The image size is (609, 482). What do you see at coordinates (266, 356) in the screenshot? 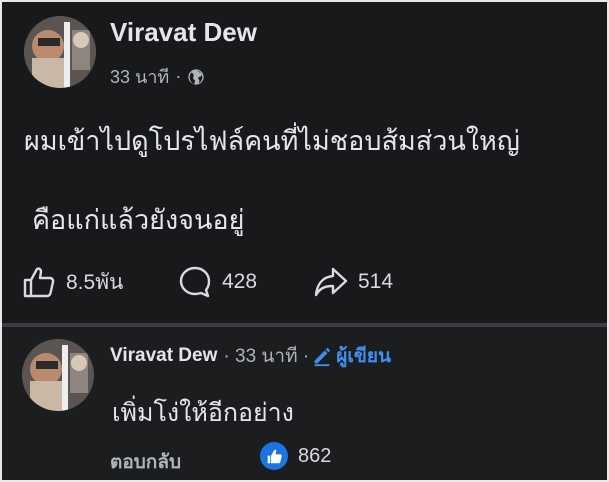
I see `comment-time: · 33 นาที ·` at bounding box center [266, 356].